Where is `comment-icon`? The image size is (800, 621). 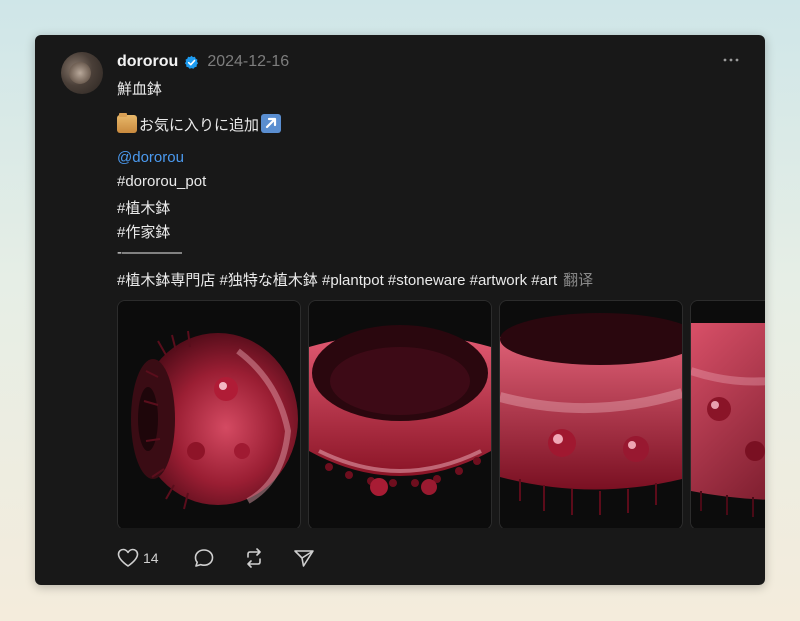 comment-icon is located at coordinates (203, 558).